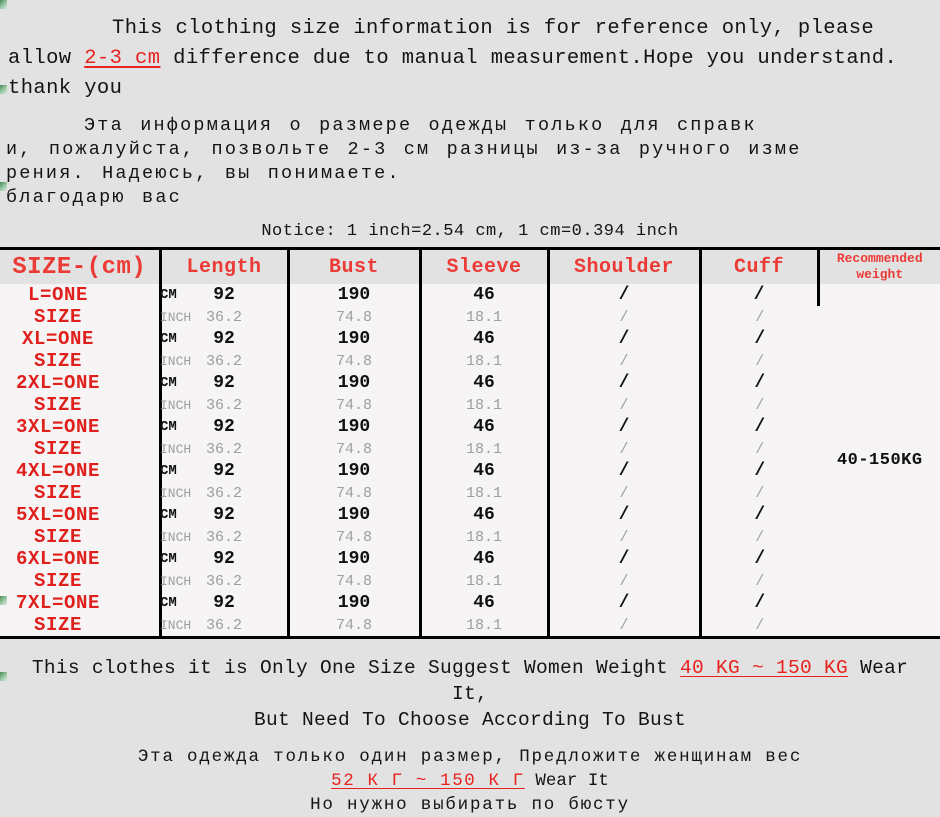 This screenshot has height=817, width=940. What do you see at coordinates (57, 394) in the screenshot?
I see `size-label-2: 2XL=ONE SIZE` at bounding box center [57, 394].